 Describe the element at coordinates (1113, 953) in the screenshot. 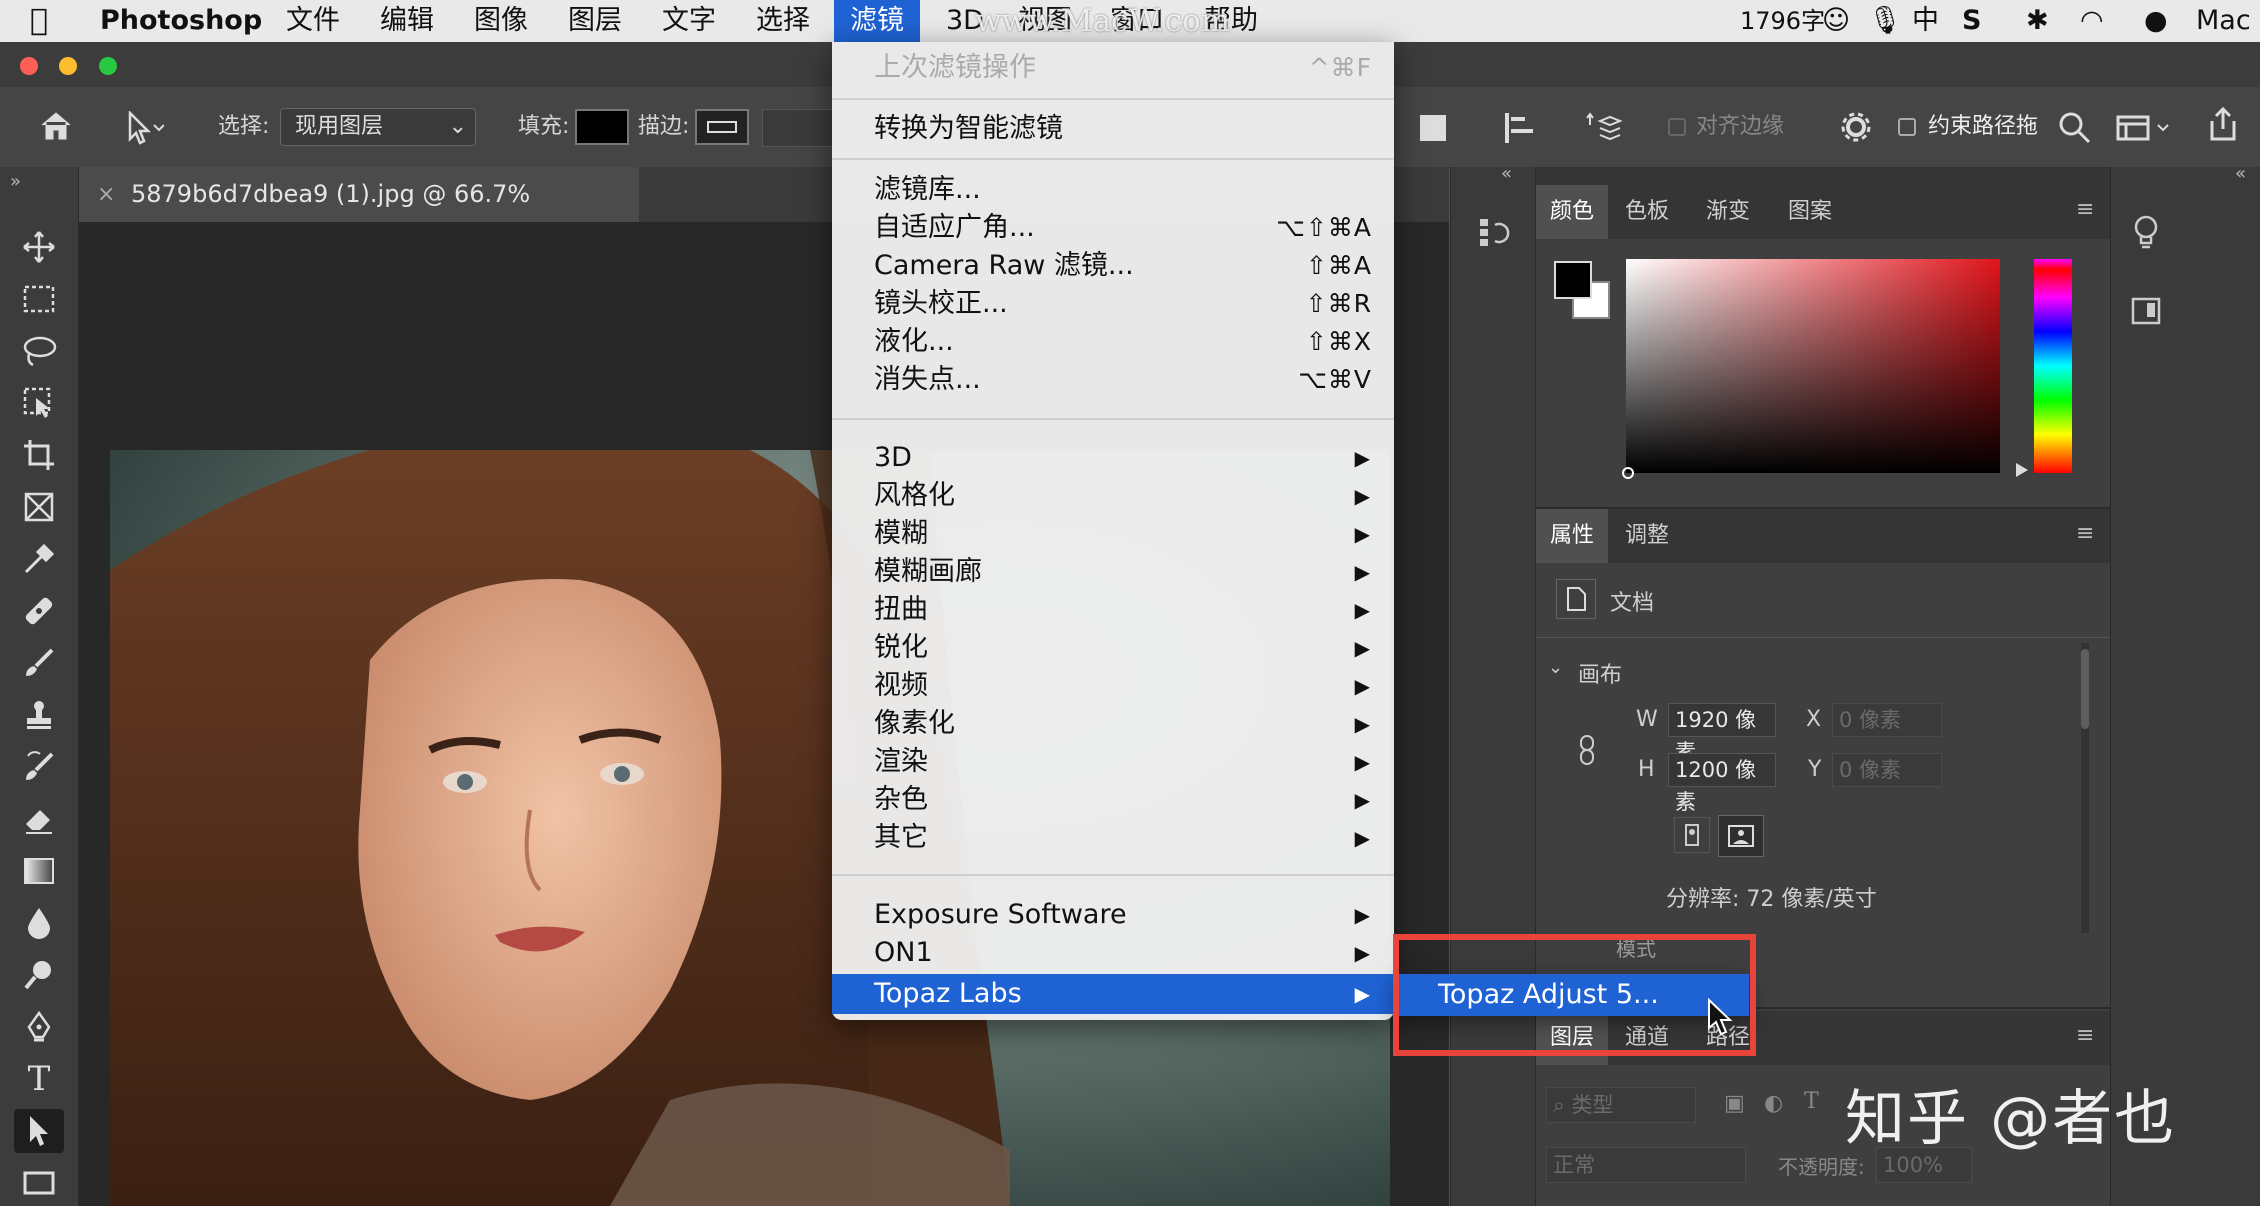

I see `menu-item-on1: ON1 ▶` at that location.